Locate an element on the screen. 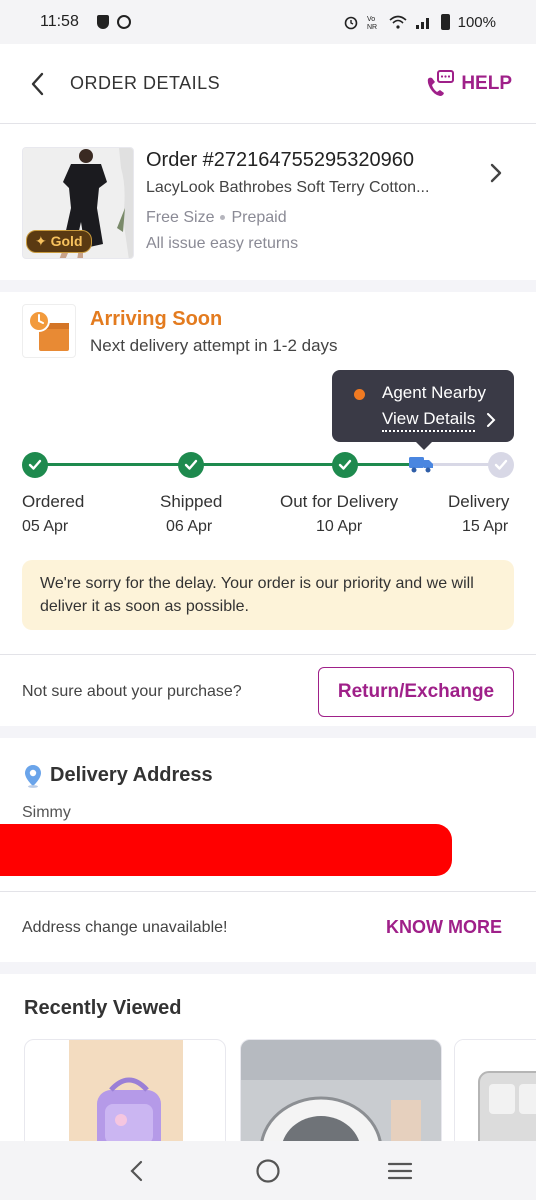 This screenshot has height=1200, width=536. chevron-left-icon is located at coordinates (37, 83).